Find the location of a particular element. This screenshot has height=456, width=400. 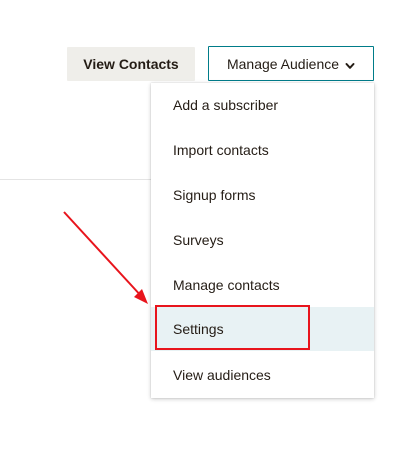

view-contacts-button: View Contacts is located at coordinates (131, 64).